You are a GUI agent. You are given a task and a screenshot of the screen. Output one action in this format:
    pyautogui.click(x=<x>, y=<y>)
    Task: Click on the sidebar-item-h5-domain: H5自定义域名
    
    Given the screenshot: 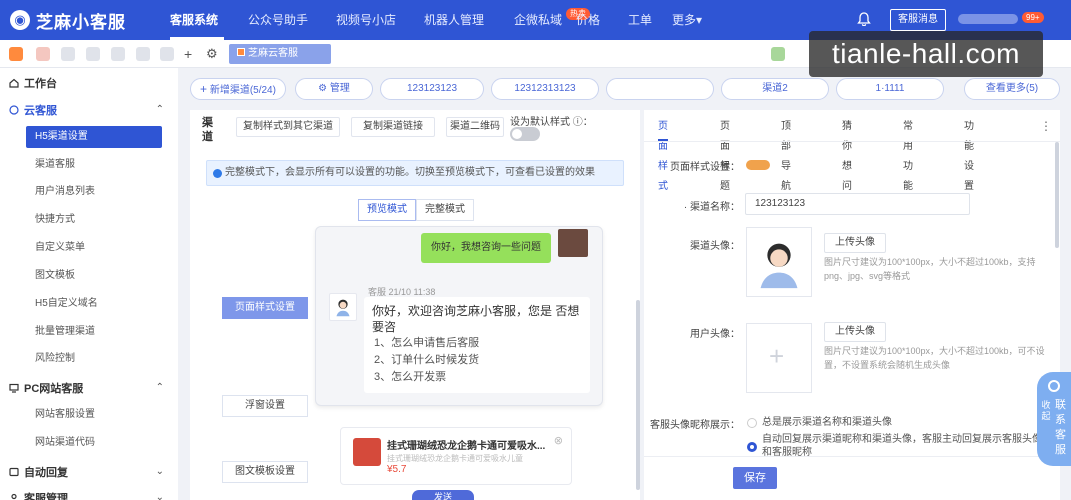 What is the action you would take?
    pyautogui.click(x=94, y=304)
    